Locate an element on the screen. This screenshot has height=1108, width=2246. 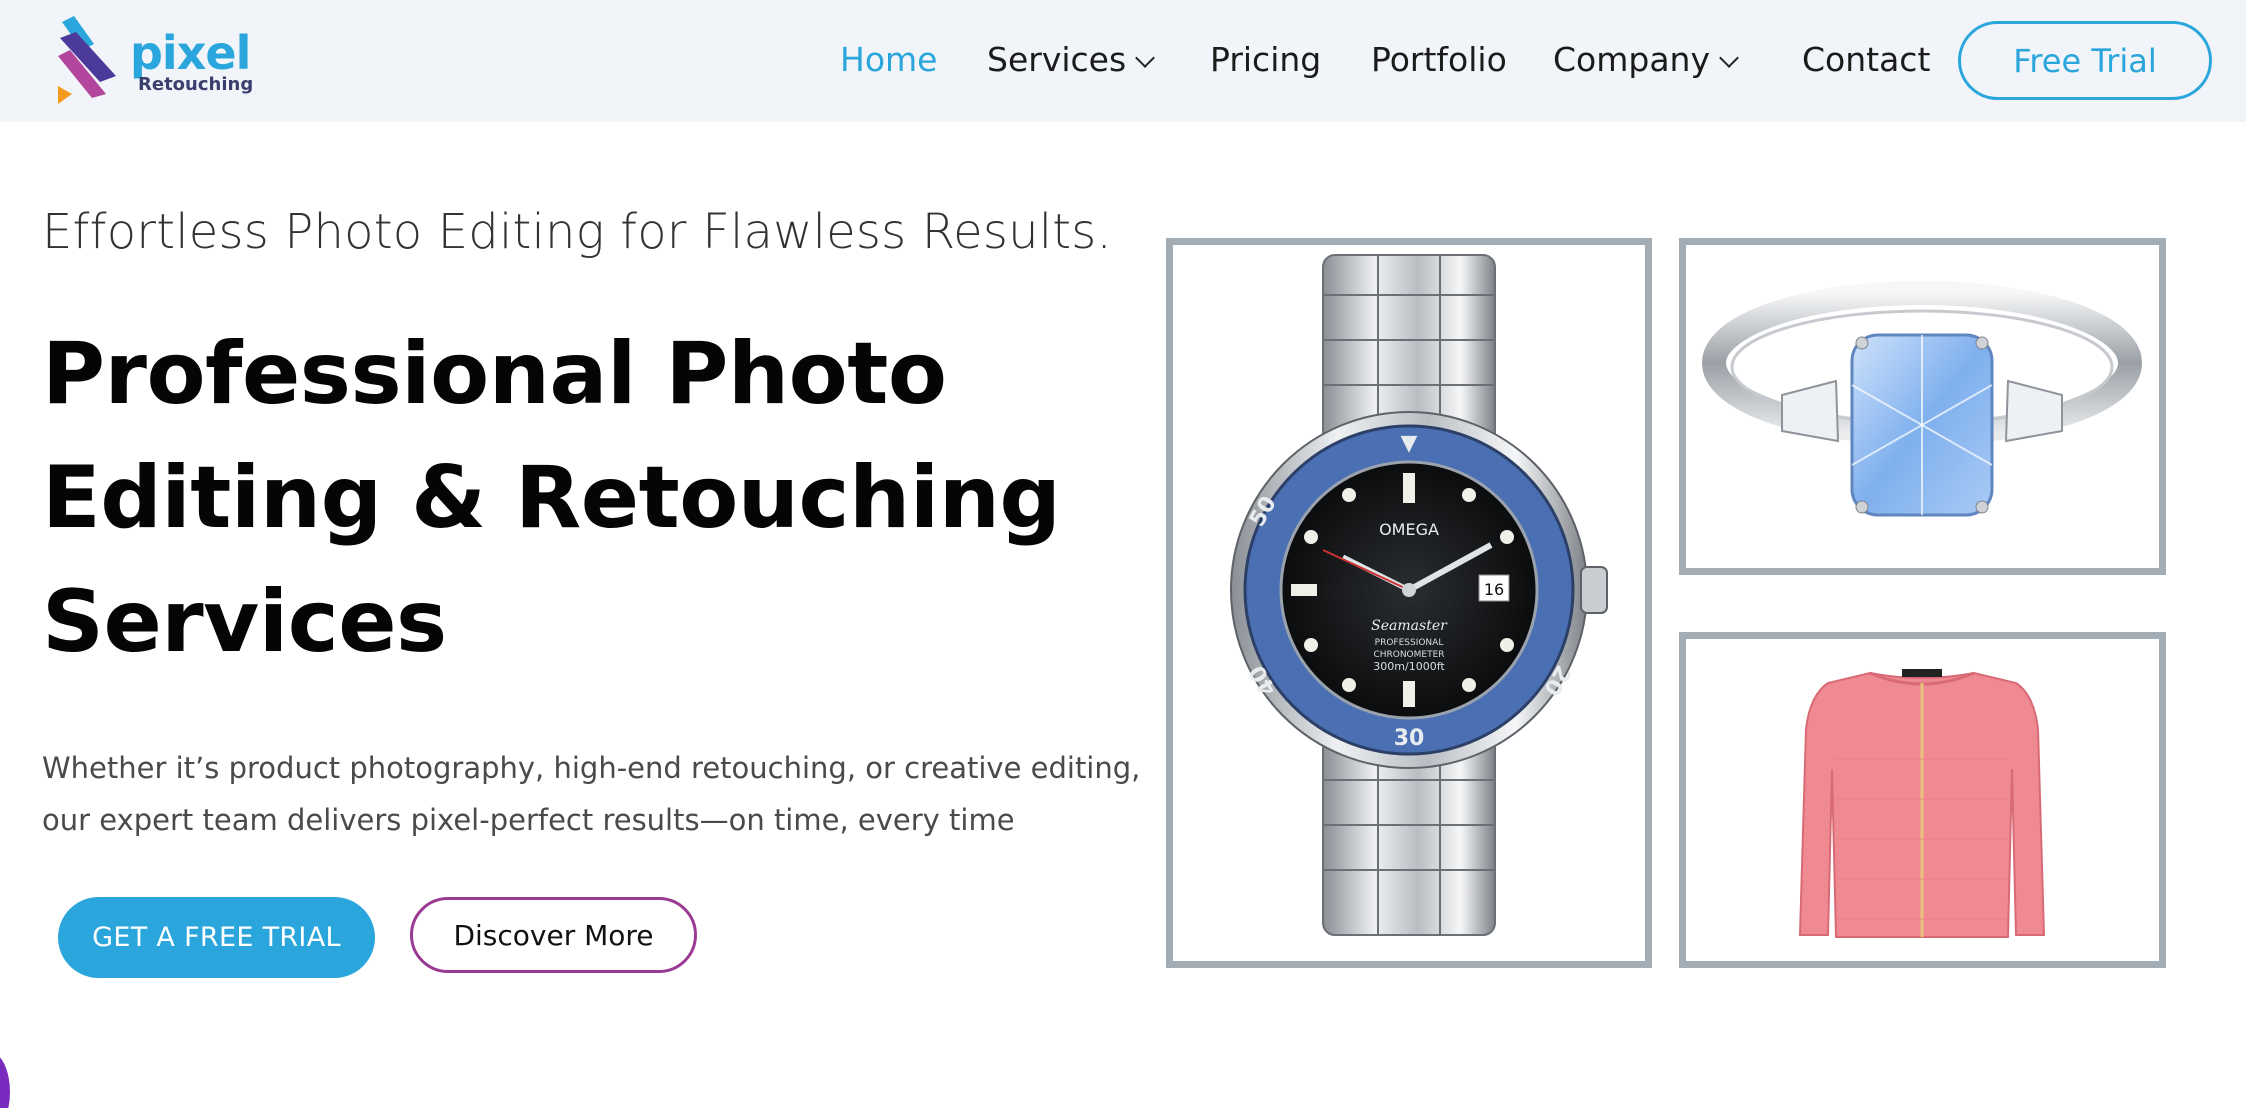
nav-contact: Contact is located at coordinates (1866, 60).